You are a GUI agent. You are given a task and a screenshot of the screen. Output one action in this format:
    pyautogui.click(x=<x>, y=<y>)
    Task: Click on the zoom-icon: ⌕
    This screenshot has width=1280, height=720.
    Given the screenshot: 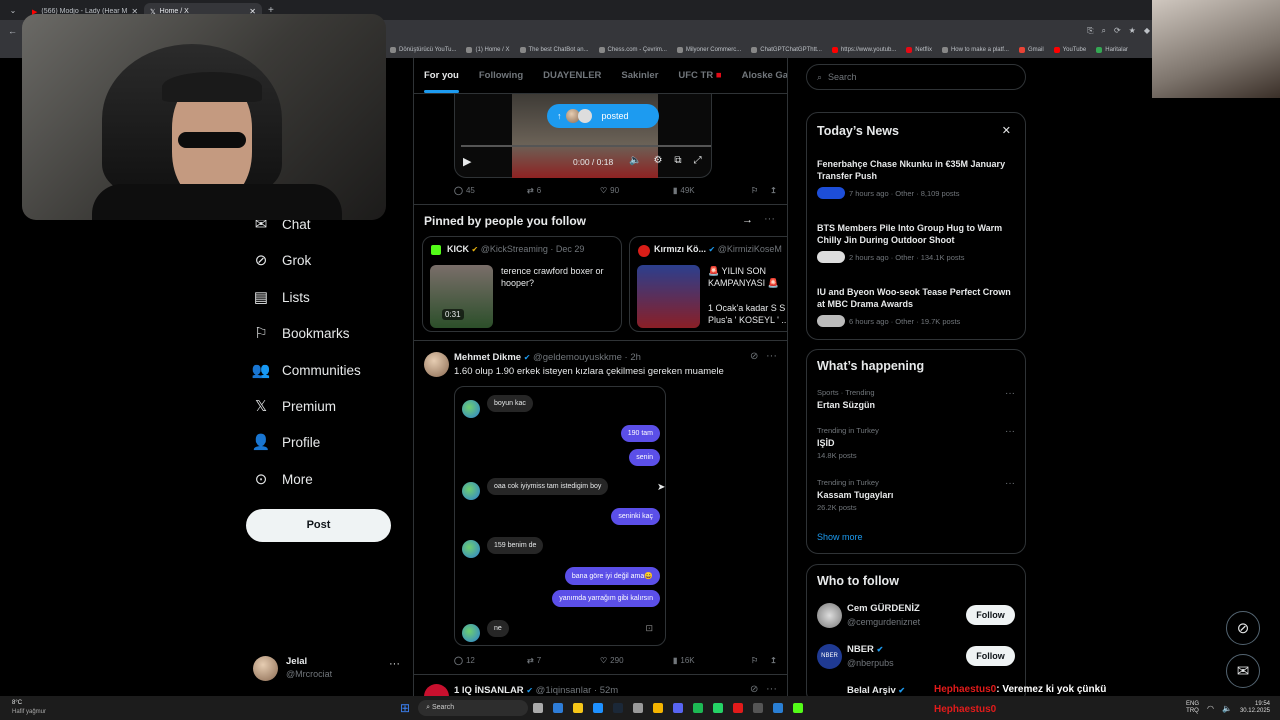 What is the action you would take?
    pyautogui.click(x=1103, y=31)
    